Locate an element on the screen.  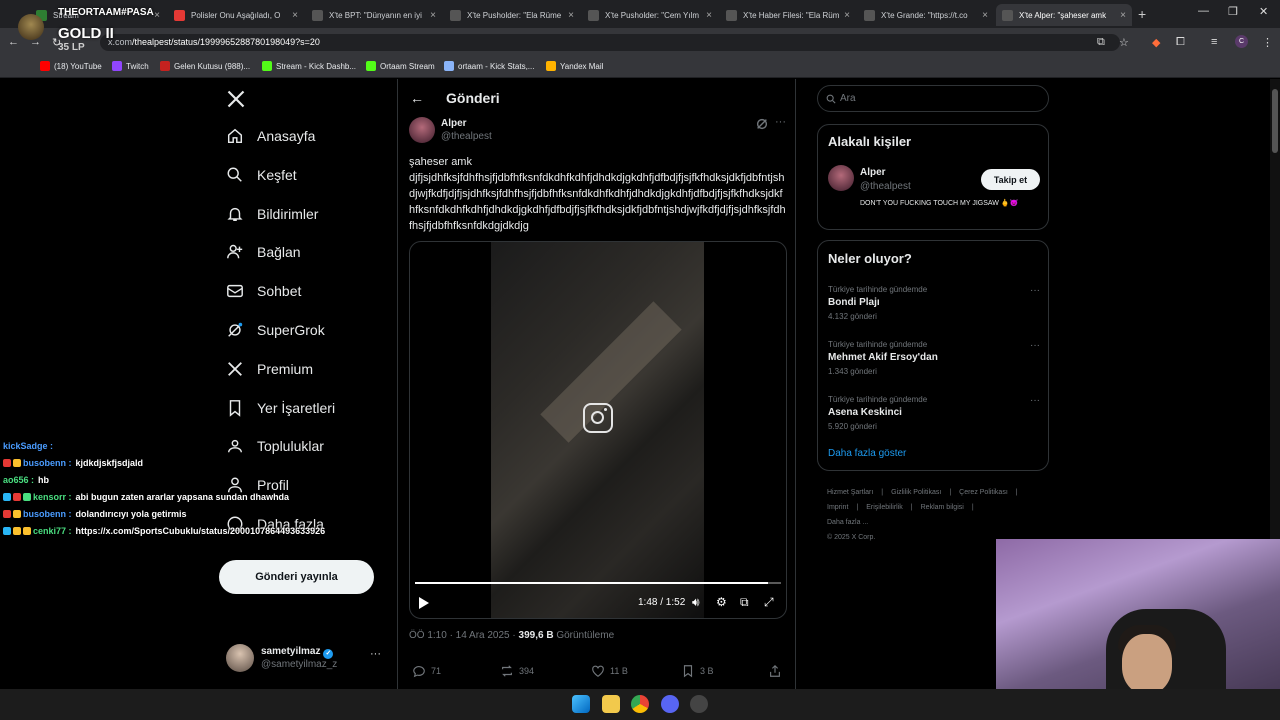
account-switcher: sametyilmaz ✓ @sametyilmaz_z ··· is located at coordinates (306, 659).